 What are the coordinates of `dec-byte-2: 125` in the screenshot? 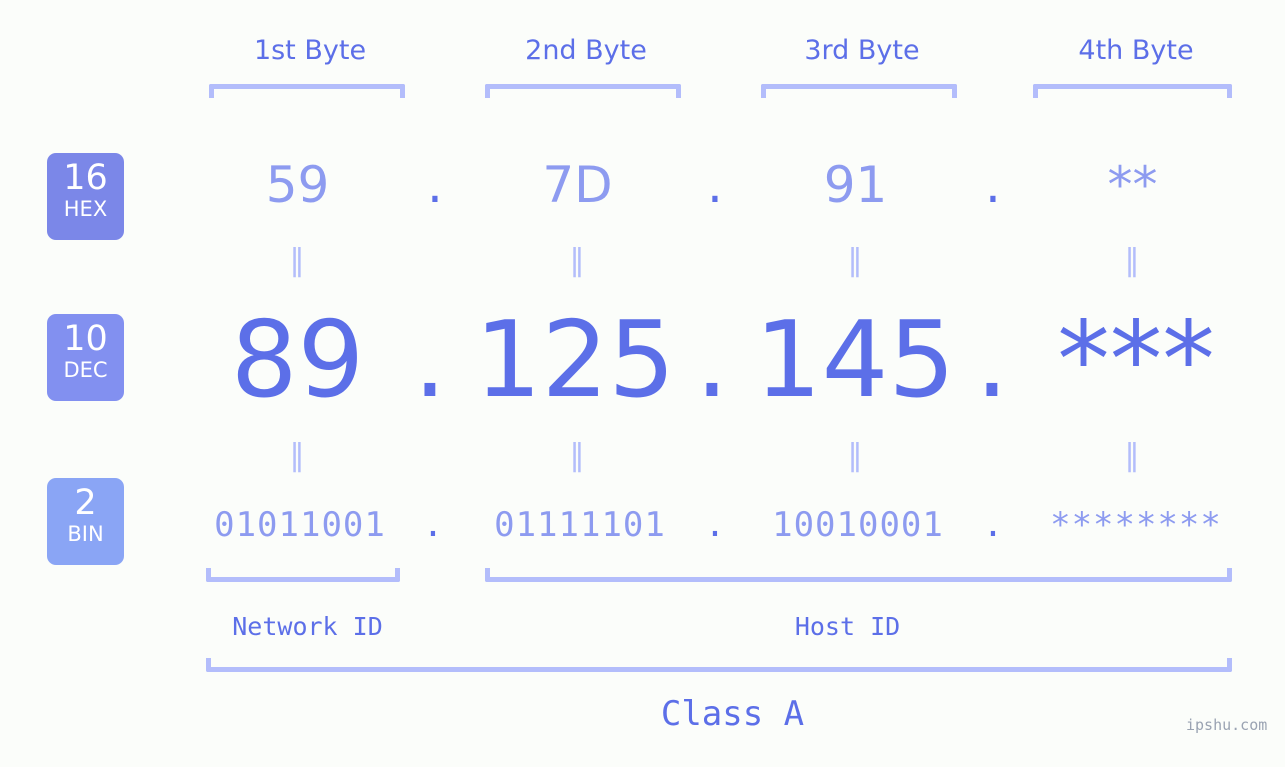 It's located at (575, 360).